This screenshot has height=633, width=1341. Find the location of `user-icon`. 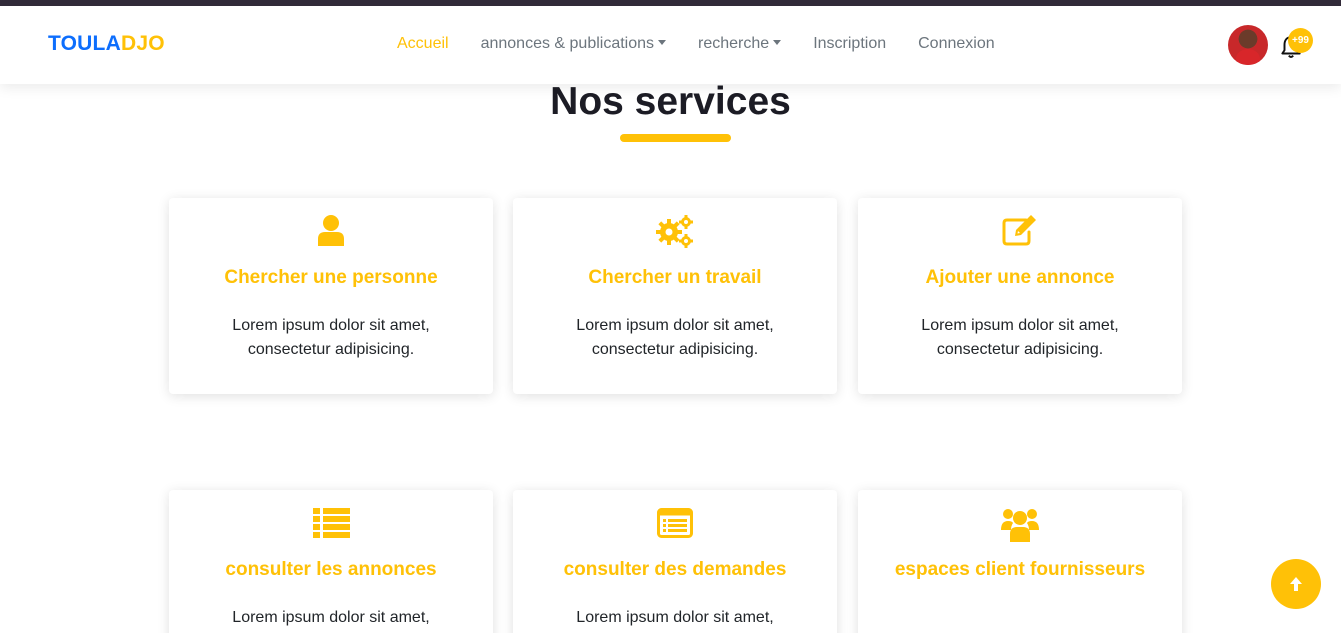

user-icon is located at coordinates (331, 230).